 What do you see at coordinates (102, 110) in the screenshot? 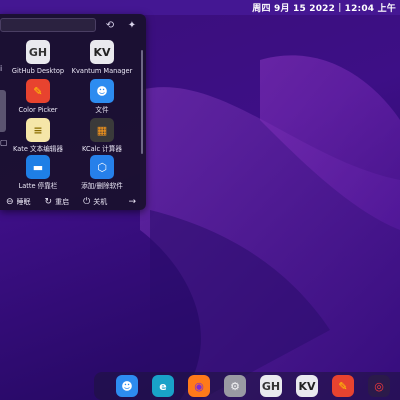
I see `app-label: 文件` at bounding box center [102, 110].